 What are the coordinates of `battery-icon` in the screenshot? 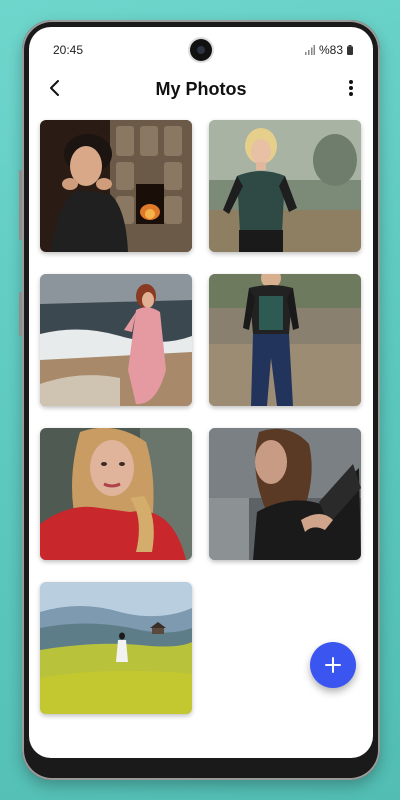 It's located at (350, 50).